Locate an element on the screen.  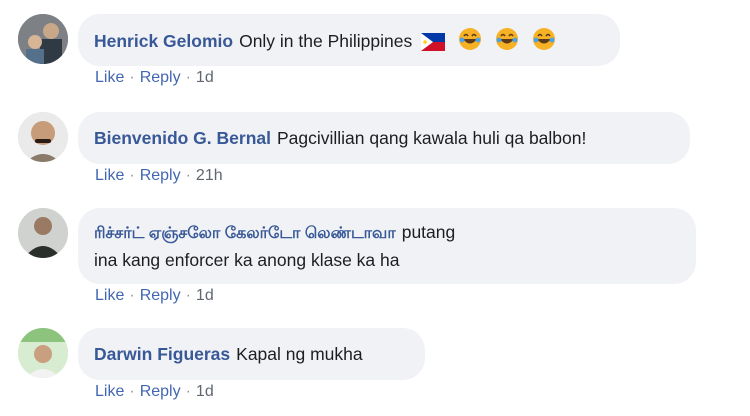
comment-line: ரிச்சர்ட் ஏஞ்சலோ கேலர்டோ லெண்டாவா putang is located at coordinates (387, 233).